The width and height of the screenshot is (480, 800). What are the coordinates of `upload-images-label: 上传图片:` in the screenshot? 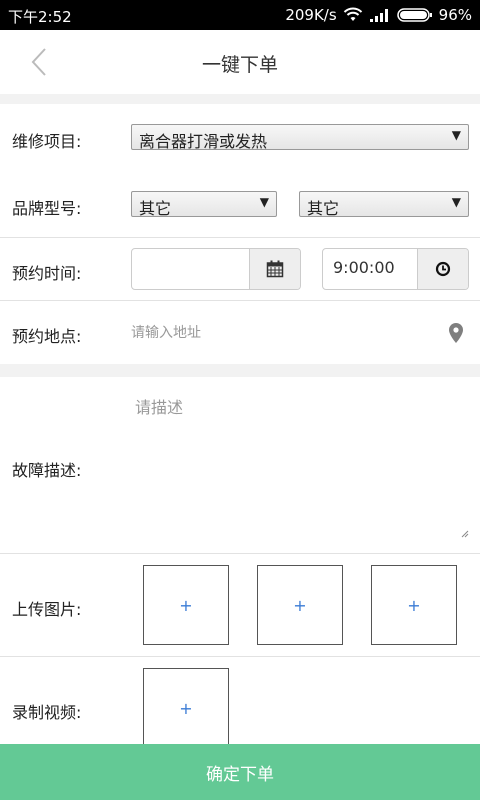 It's located at (47, 609).